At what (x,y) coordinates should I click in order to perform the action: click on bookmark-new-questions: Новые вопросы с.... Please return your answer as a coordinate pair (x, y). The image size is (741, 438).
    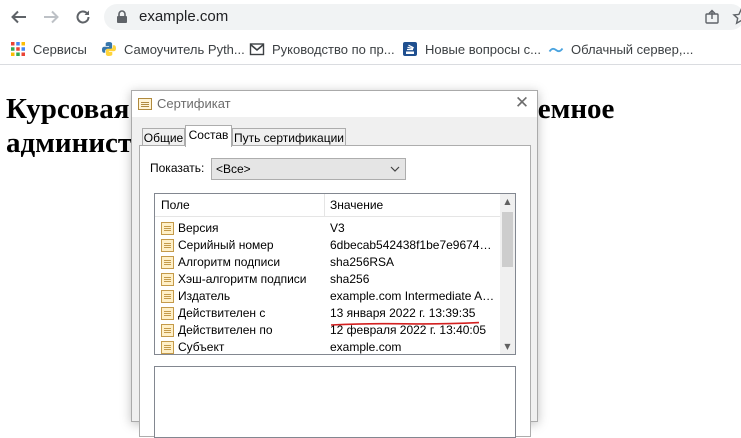
    Looking at the image, I should click on (471, 49).